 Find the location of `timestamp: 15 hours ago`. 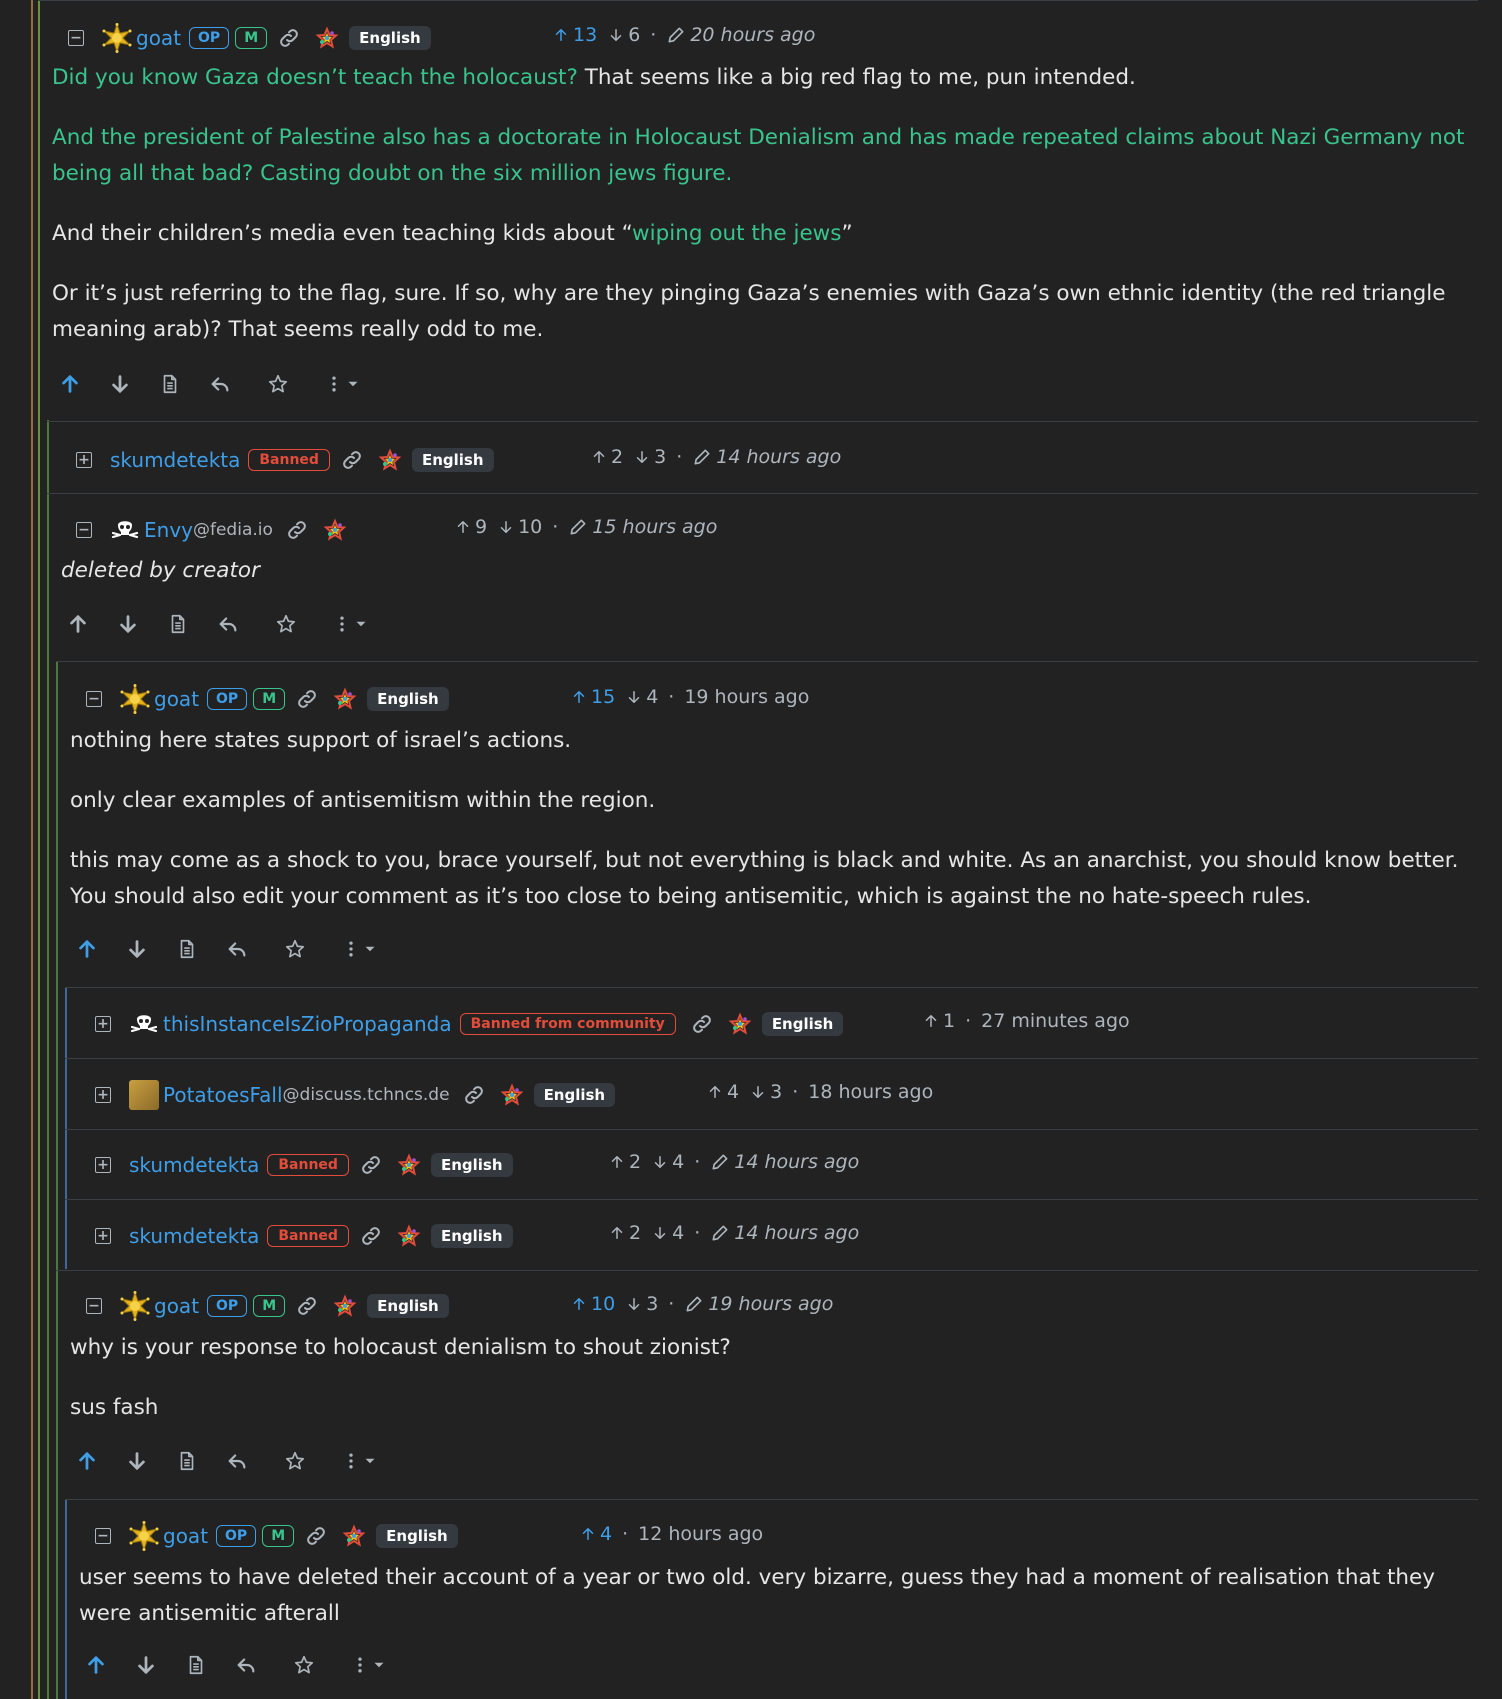

timestamp: 15 hours ago is located at coordinates (654, 527).